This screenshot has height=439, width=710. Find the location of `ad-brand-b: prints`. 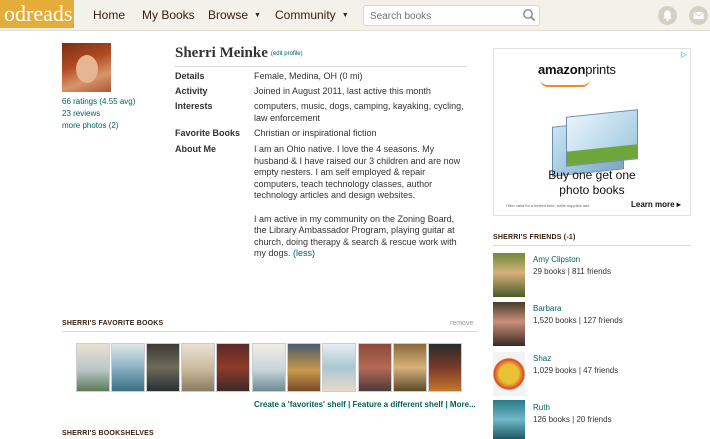

ad-brand-b: prints is located at coordinates (600, 69).